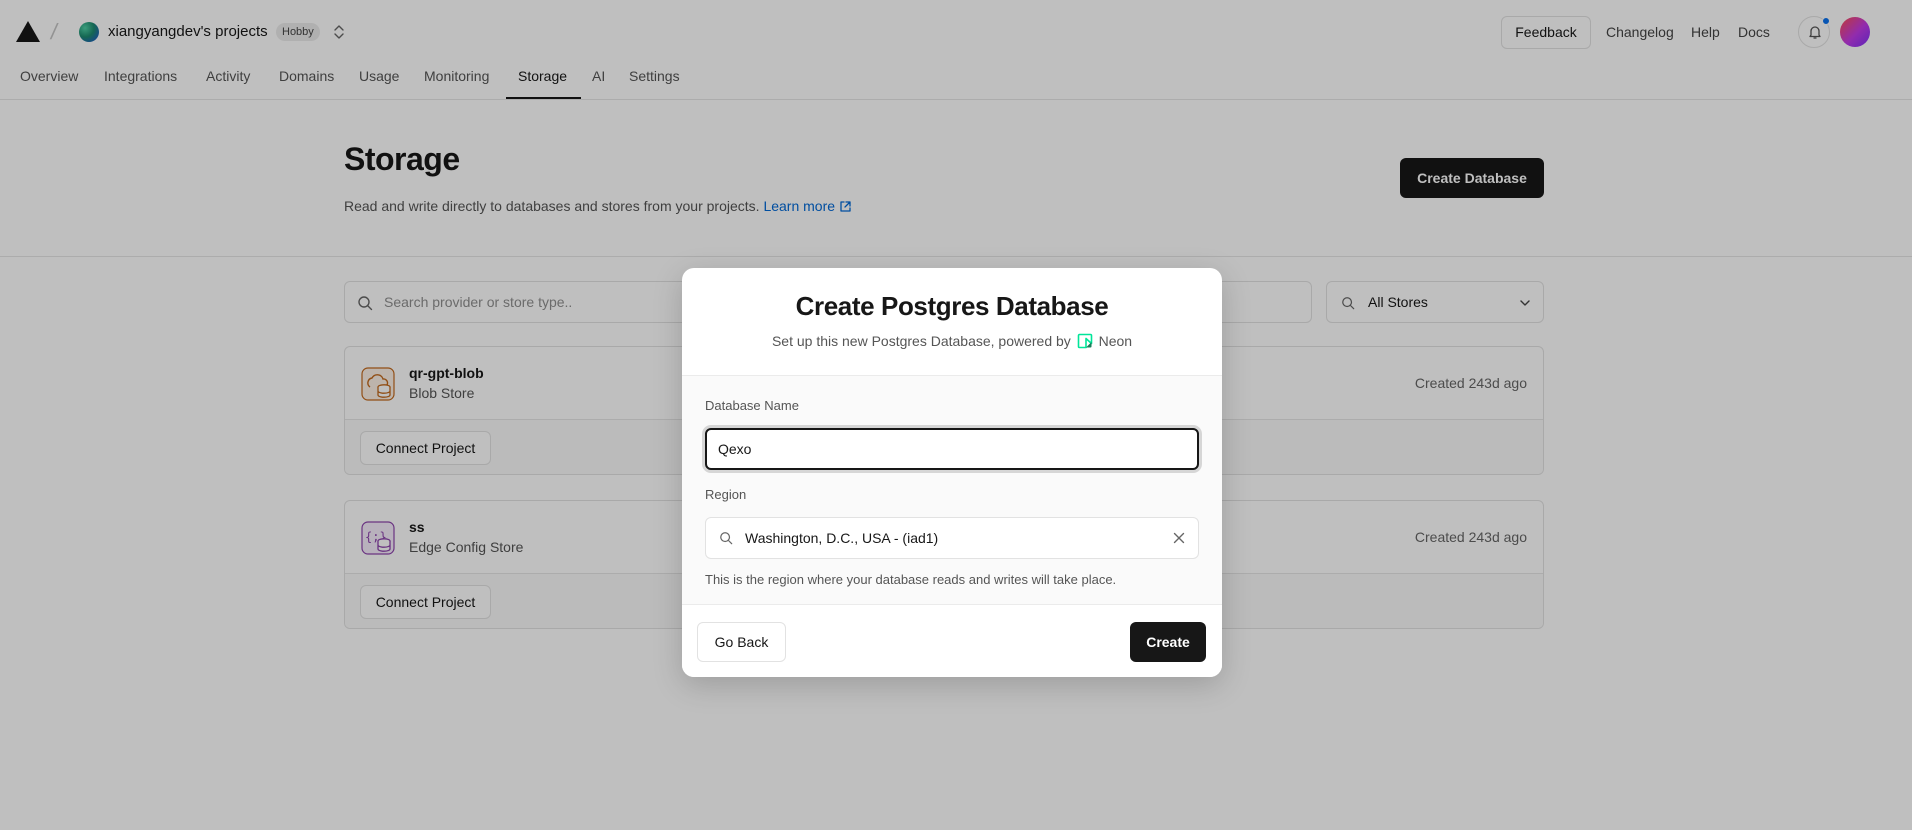 This screenshot has width=1912, height=830. Describe the element at coordinates (952, 449) in the screenshot. I see `database-name-input: Qexo` at that location.